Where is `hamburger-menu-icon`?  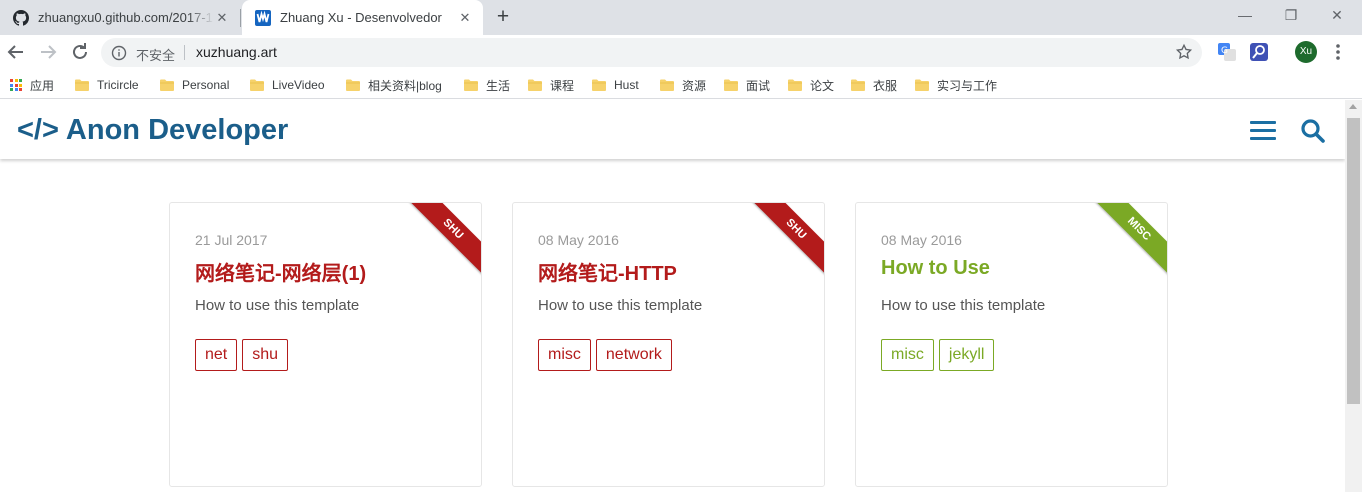 hamburger-menu-icon is located at coordinates (1263, 131).